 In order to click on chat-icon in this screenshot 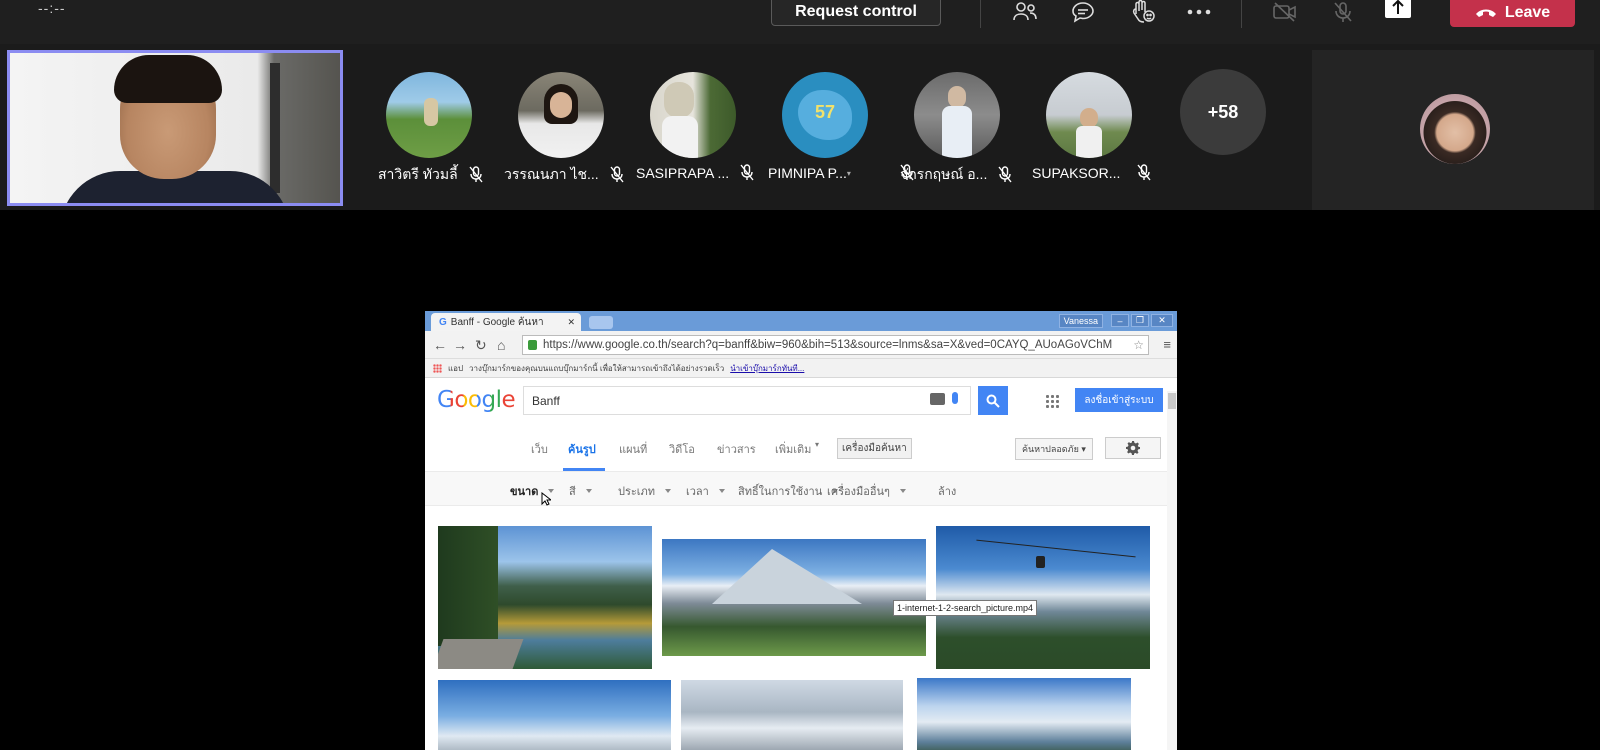, I will do `click(1083, 13)`.